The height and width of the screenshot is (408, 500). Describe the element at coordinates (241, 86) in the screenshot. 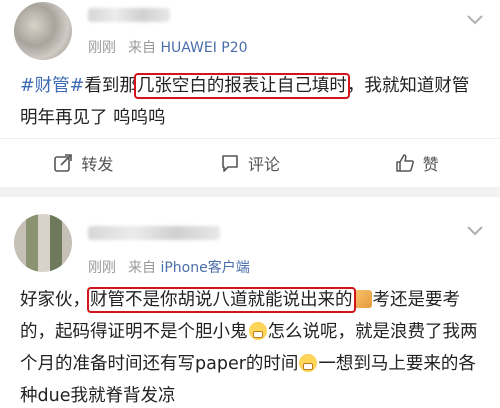

I see `highlighted-text: 几张空白的报表让自己填时` at that location.